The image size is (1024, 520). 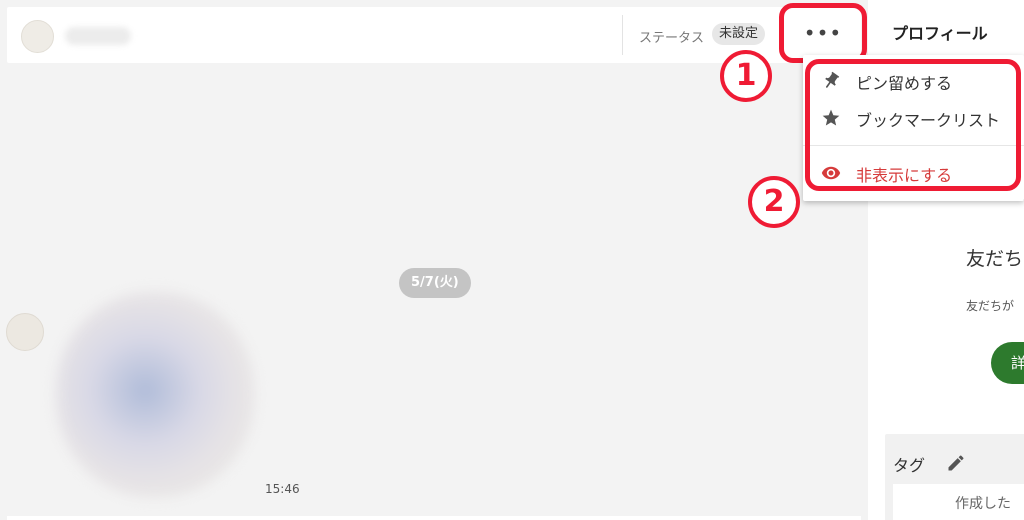 I want to click on details-button: 詳, so click(x=1007, y=363).